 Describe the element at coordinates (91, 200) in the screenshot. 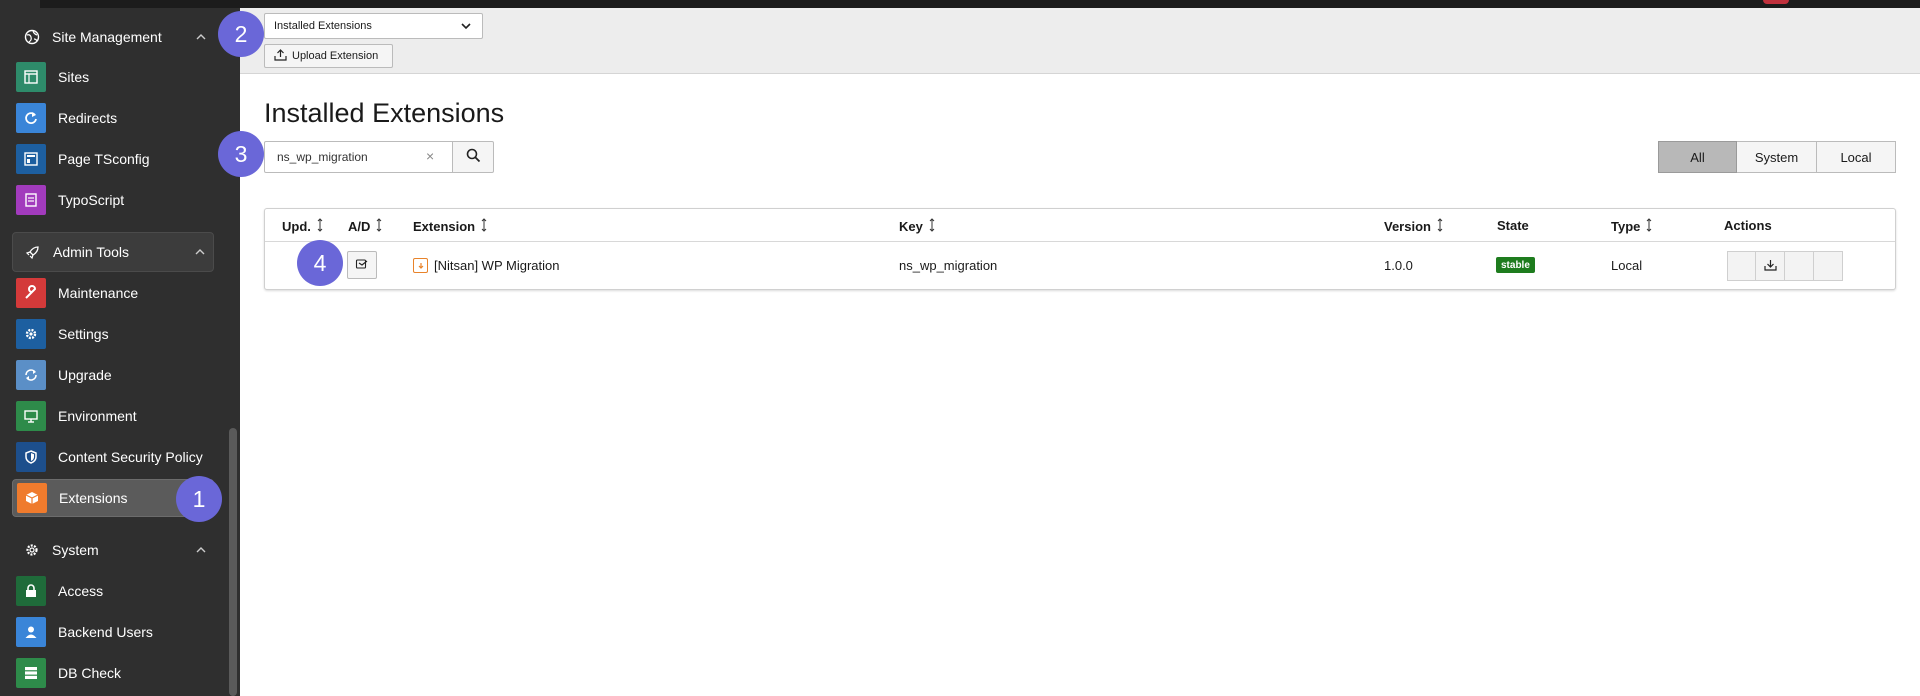

I see `sidebar-item-label: TypoScript` at that location.